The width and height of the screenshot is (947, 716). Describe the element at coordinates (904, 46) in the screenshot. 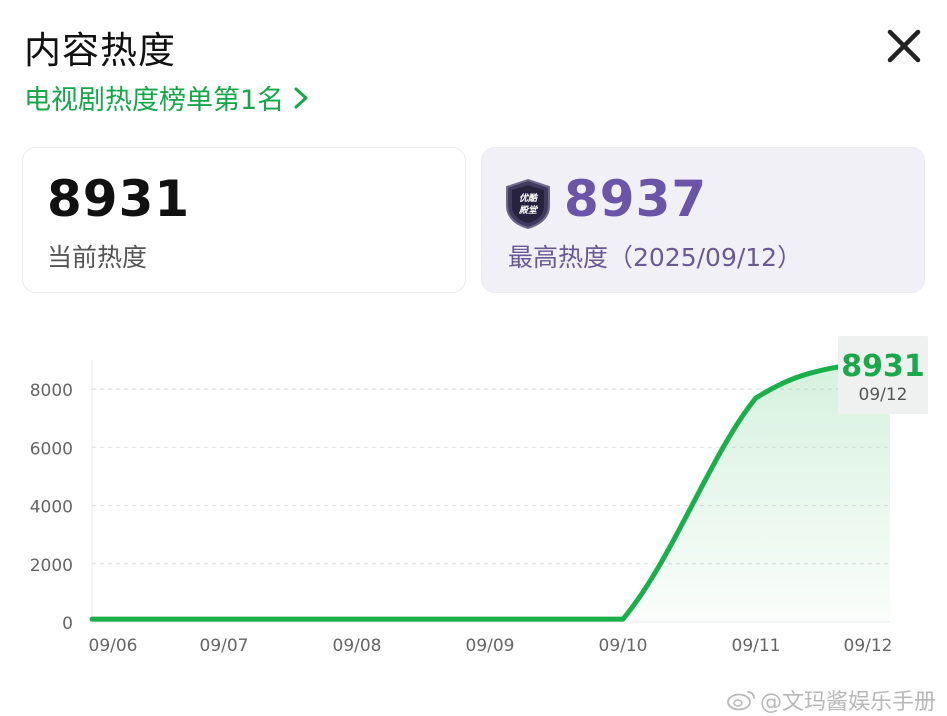

I see `close-icon` at that location.